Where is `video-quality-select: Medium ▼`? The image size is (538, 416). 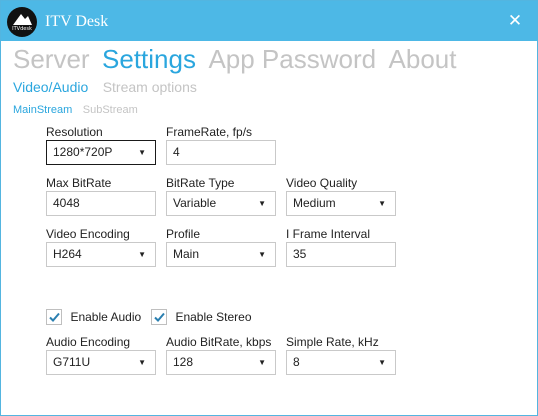
video-quality-select: Medium ▼ is located at coordinates (341, 203).